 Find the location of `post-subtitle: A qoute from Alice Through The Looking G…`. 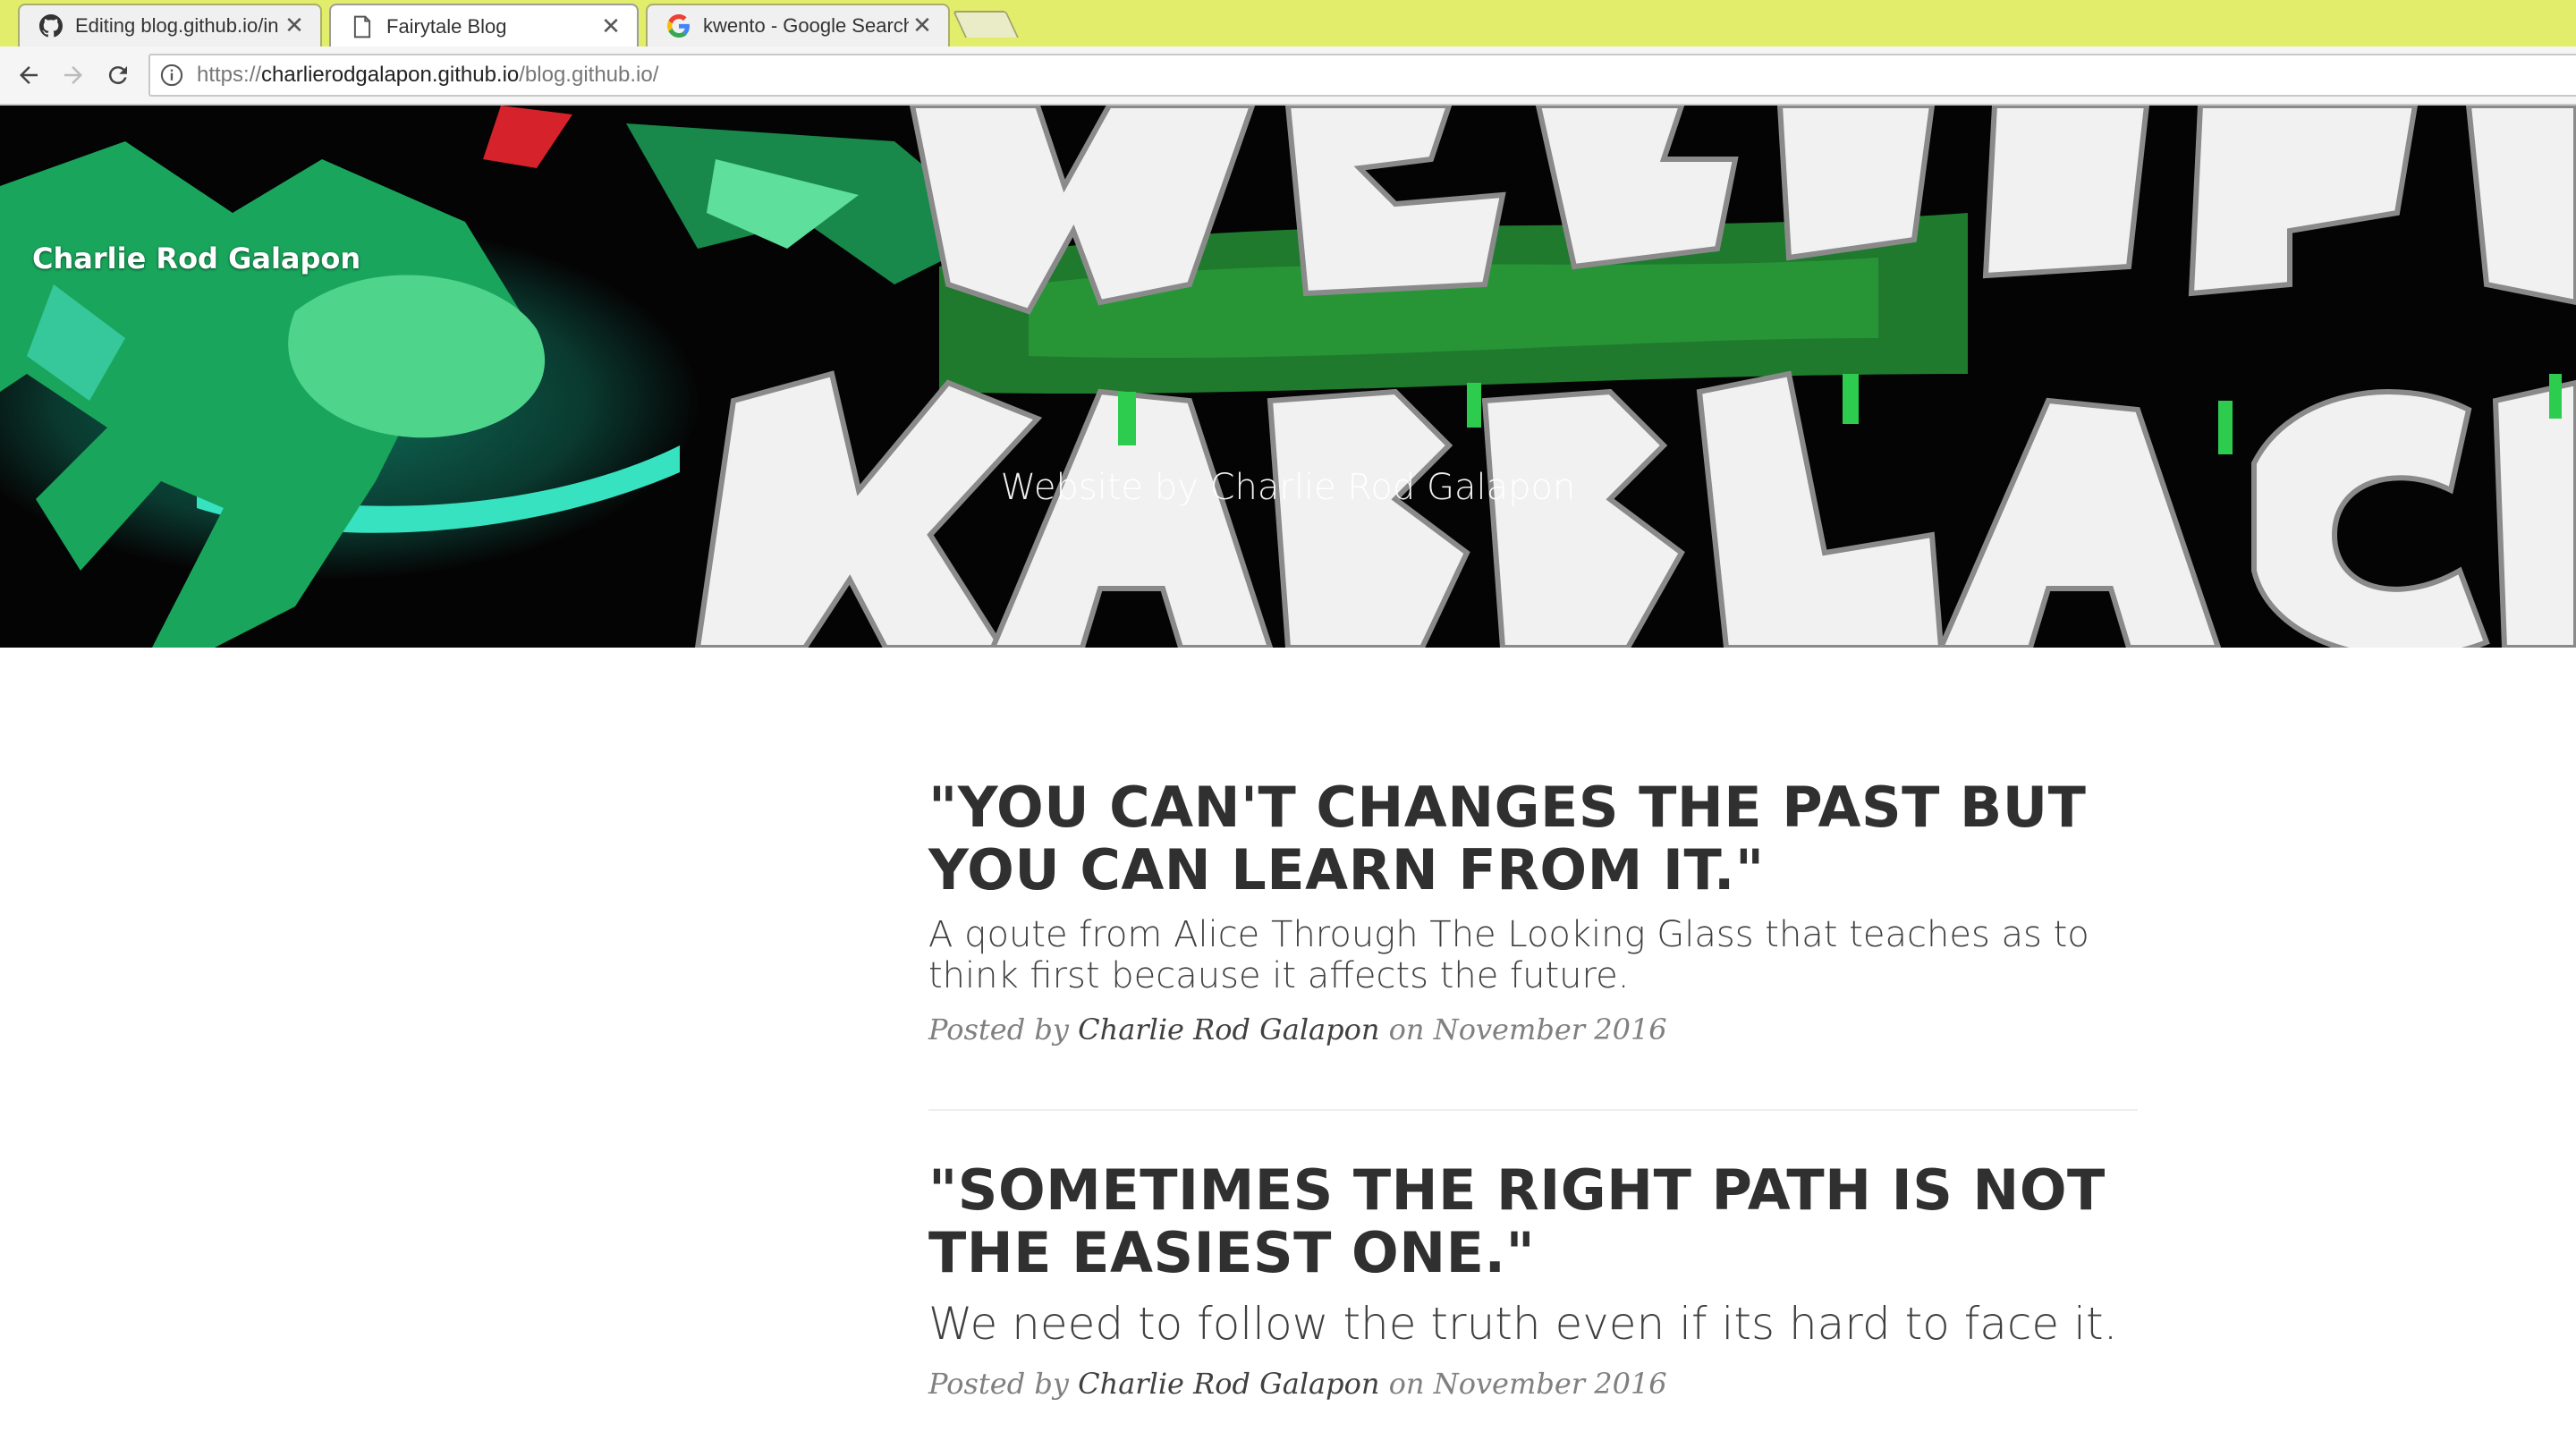

post-subtitle: A qoute from Alice Through The Looking G… is located at coordinates (1533, 955).